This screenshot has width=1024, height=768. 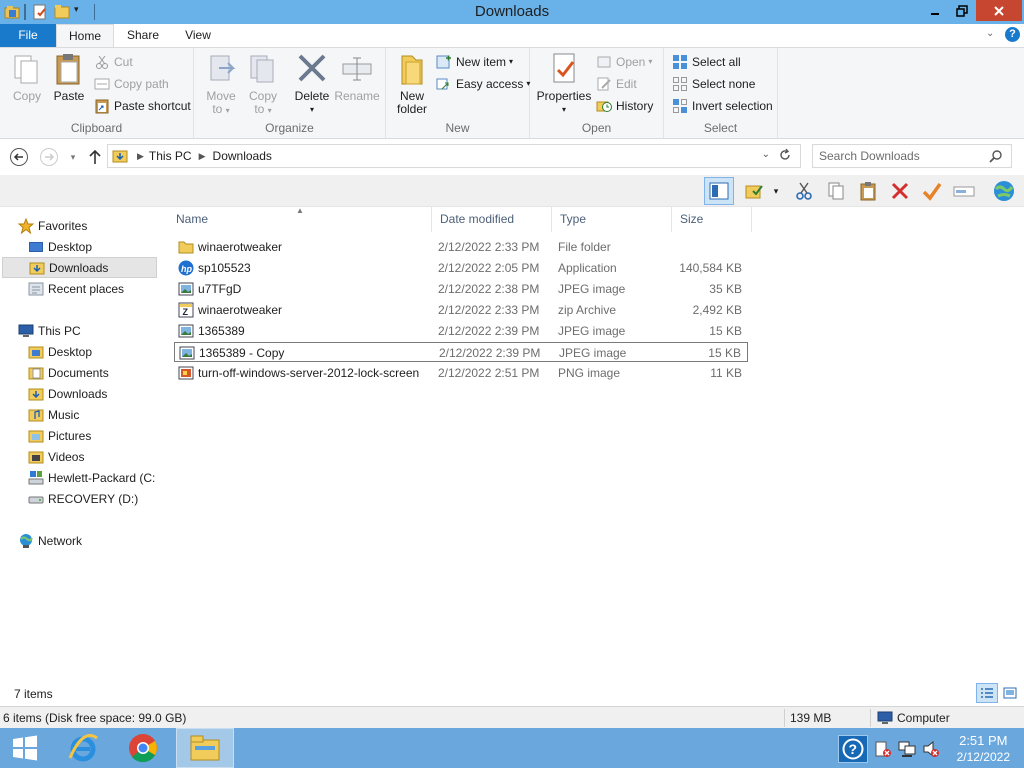 What do you see at coordinates (221, 331) in the screenshot?
I see `file-name: 1365389` at bounding box center [221, 331].